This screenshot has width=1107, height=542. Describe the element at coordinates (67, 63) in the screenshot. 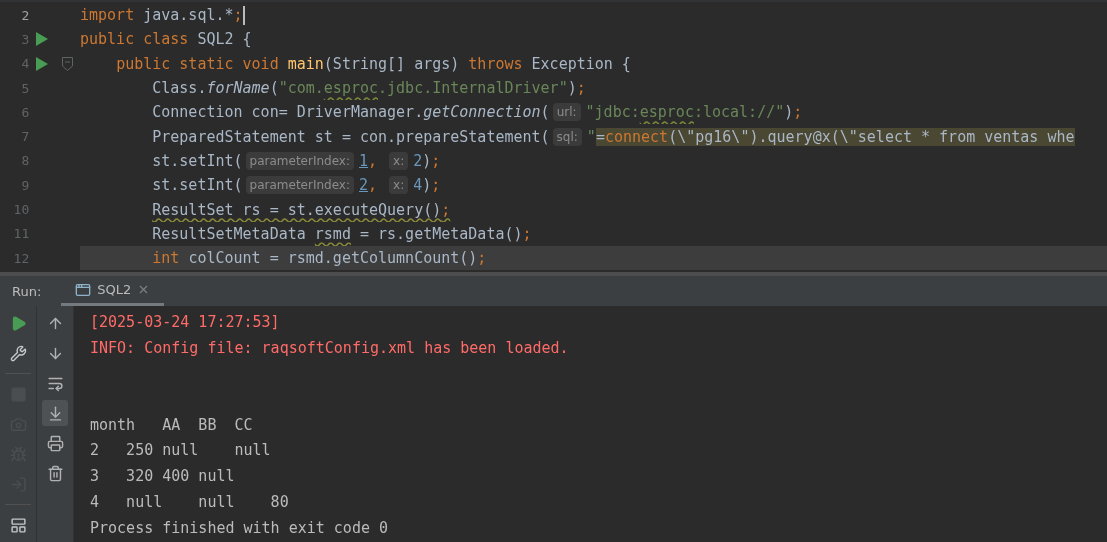

I see `fold-icon` at that location.